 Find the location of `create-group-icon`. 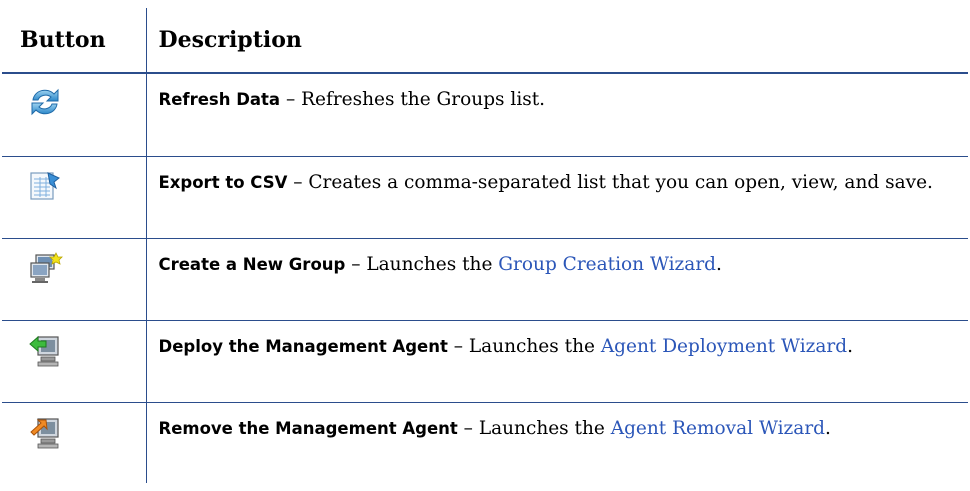

create-group-icon is located at coordinates (87, 268).